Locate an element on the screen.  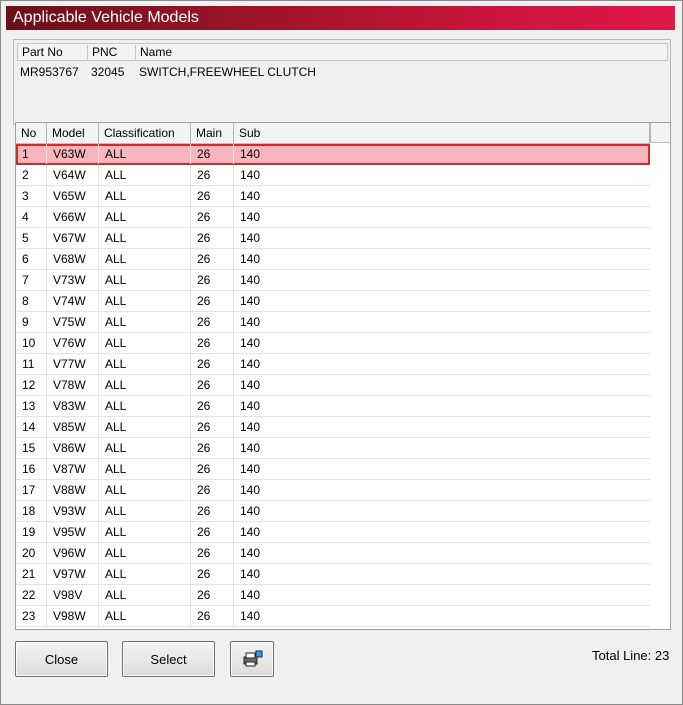
row-no: 7 is located at coordinates (31, 280).